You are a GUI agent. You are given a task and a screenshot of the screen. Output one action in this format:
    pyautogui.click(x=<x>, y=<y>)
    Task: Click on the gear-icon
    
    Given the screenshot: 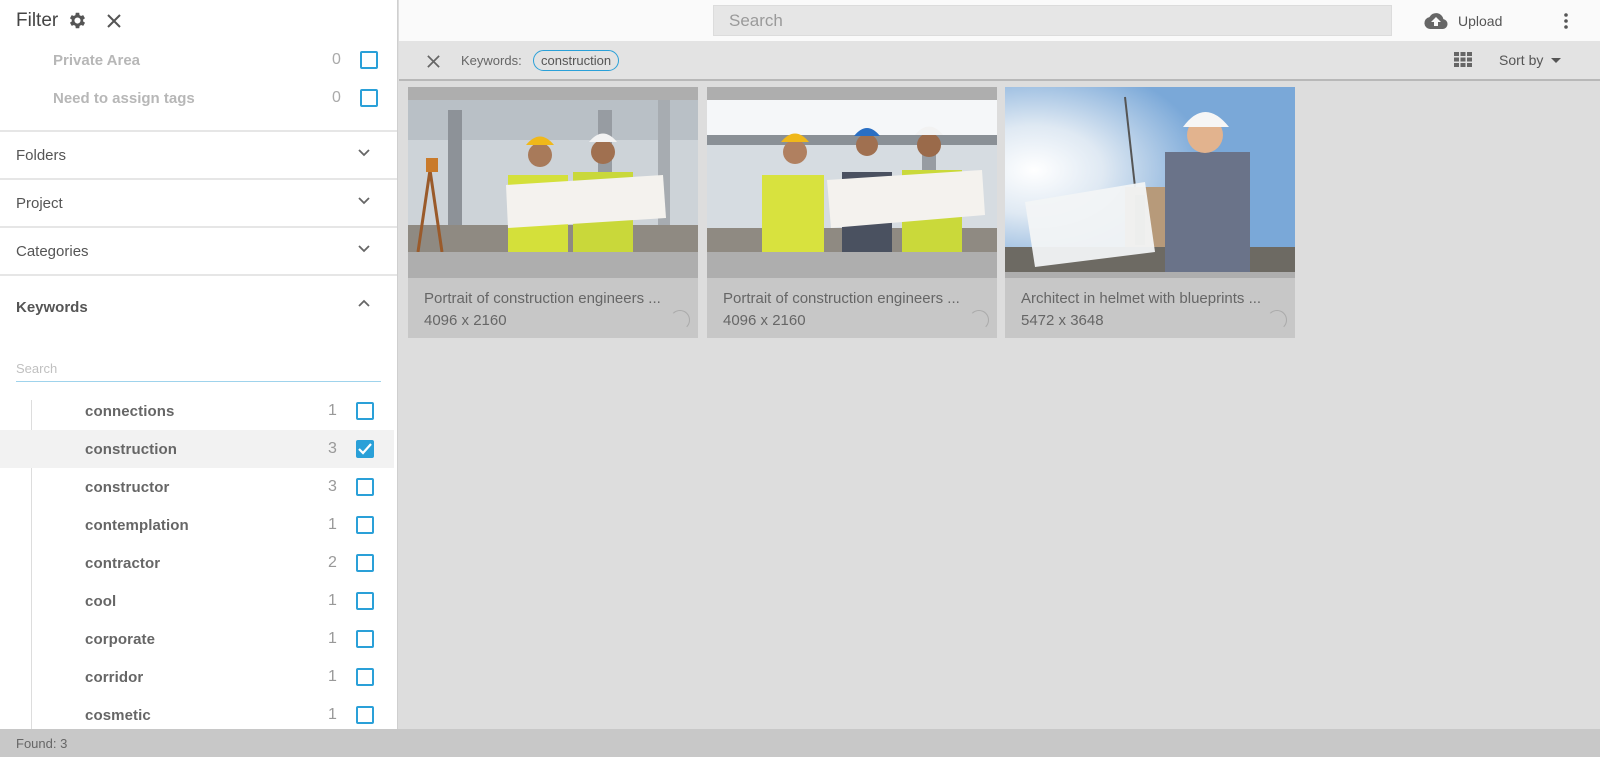 What is the action you would take?
    pyautogui.click(x=77, y=21)
    